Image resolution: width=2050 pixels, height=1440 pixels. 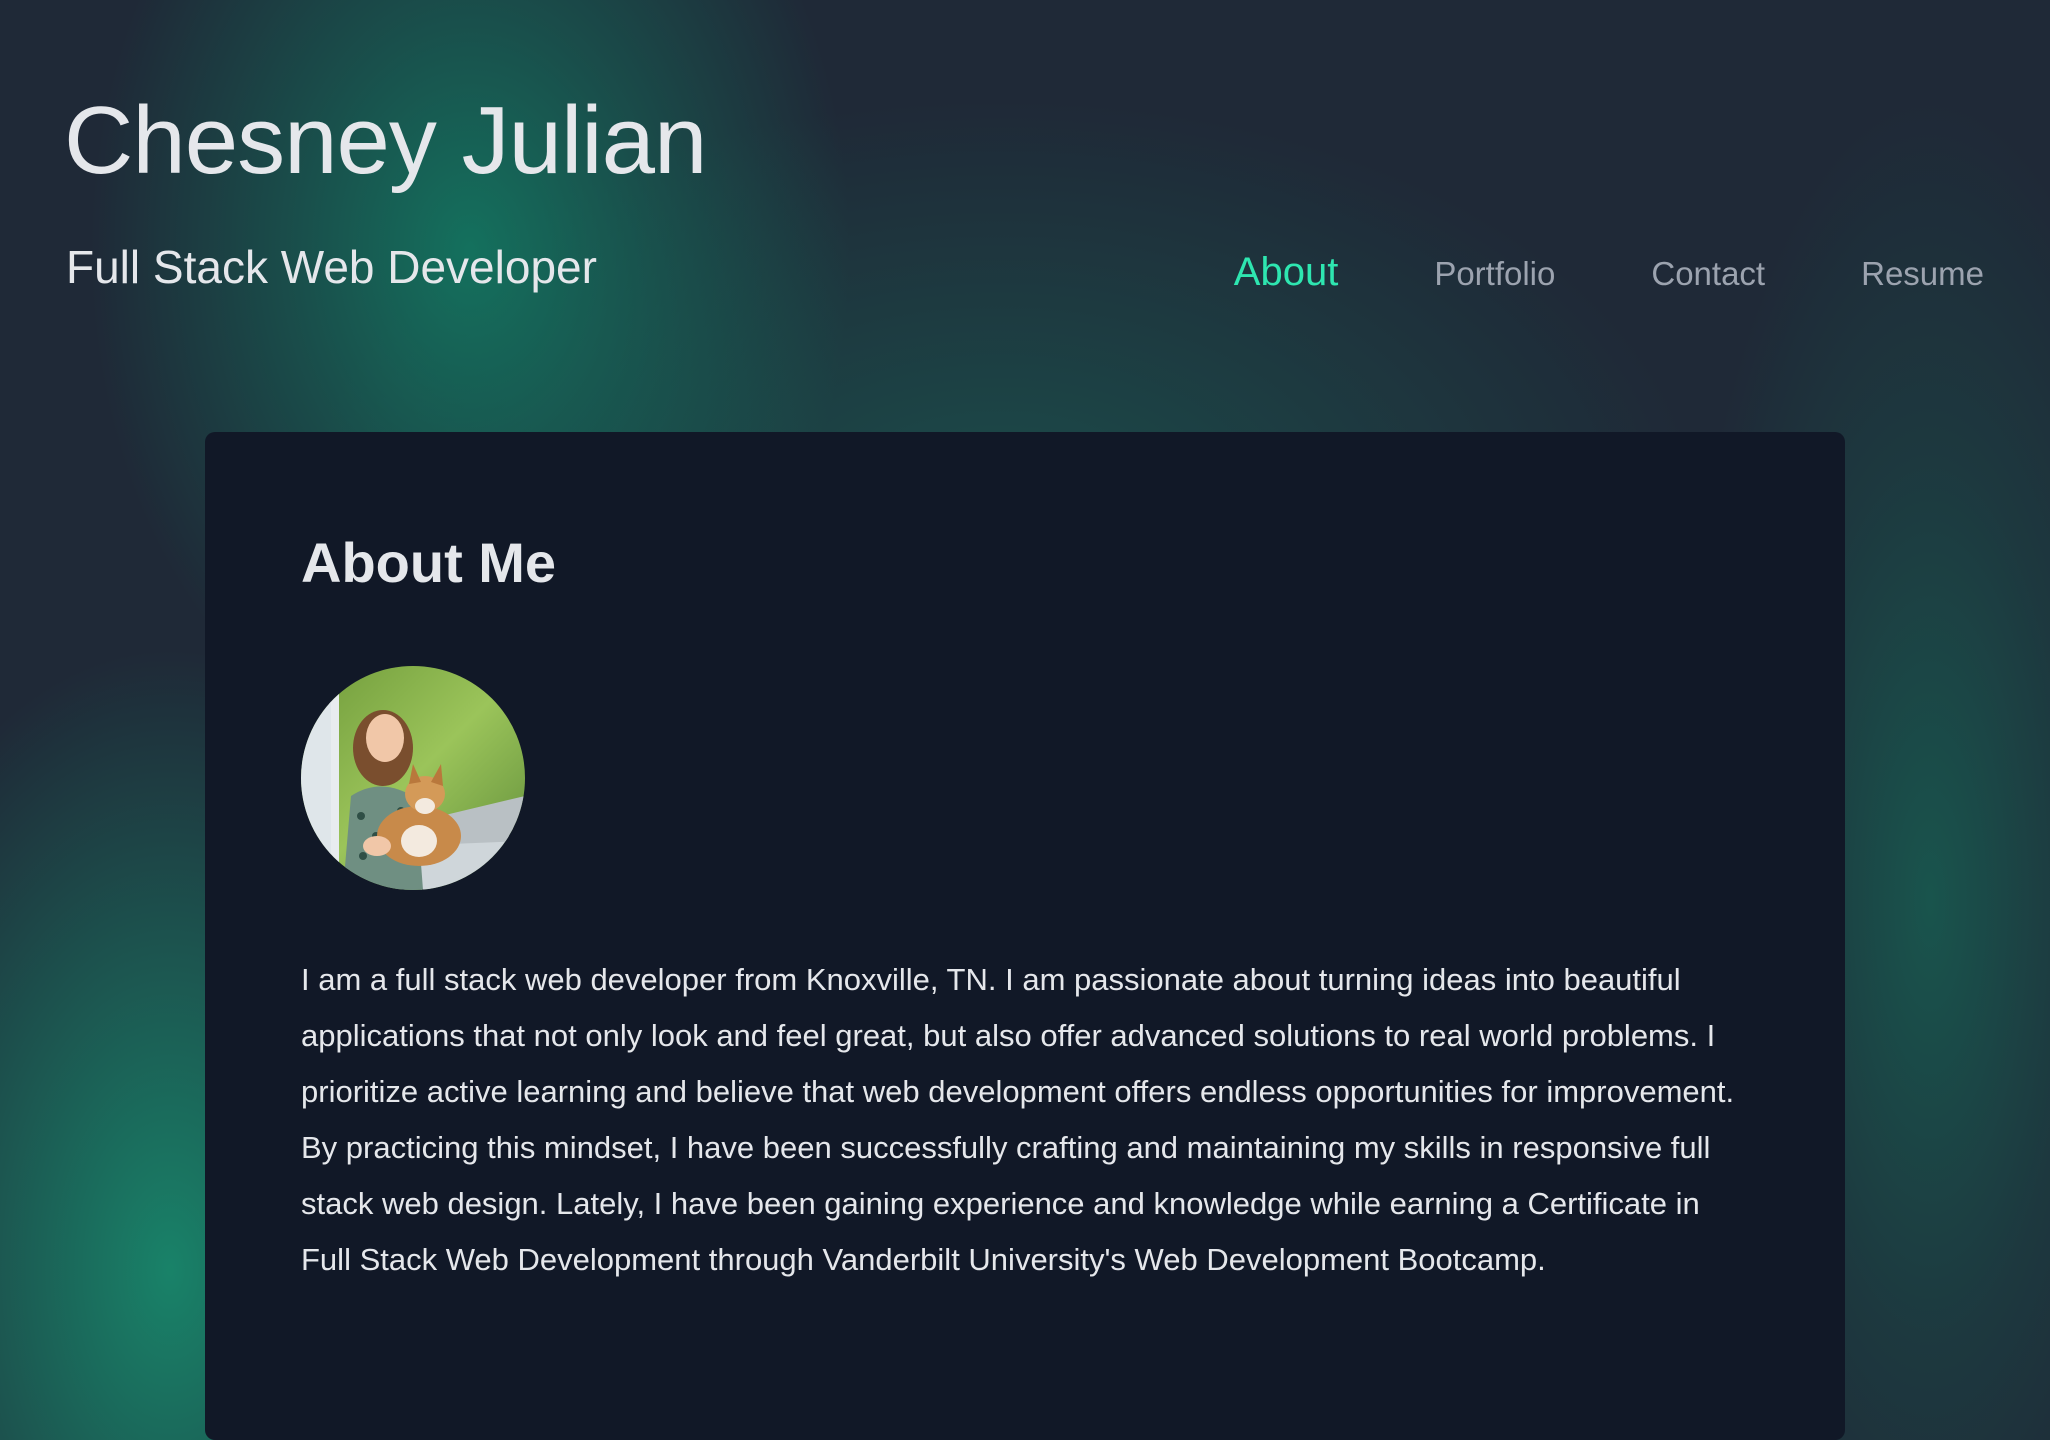 I want to click on avatar, so click(x=413, y=777).